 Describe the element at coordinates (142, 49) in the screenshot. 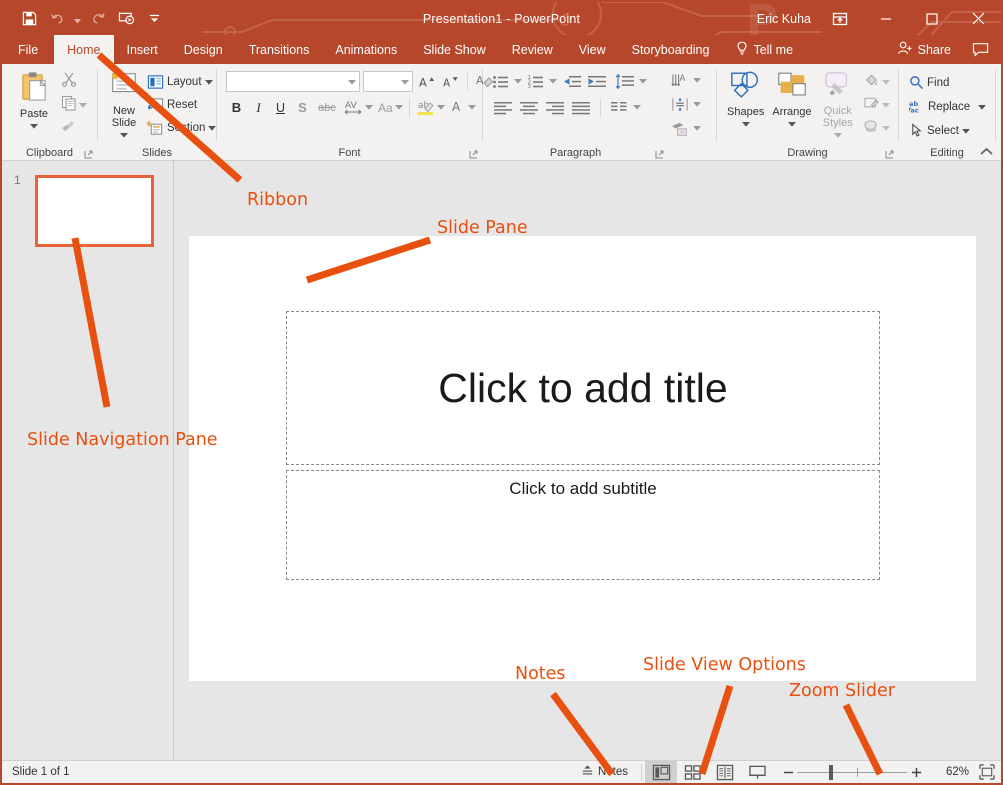

I see `tab-insert: Insert` at that location.